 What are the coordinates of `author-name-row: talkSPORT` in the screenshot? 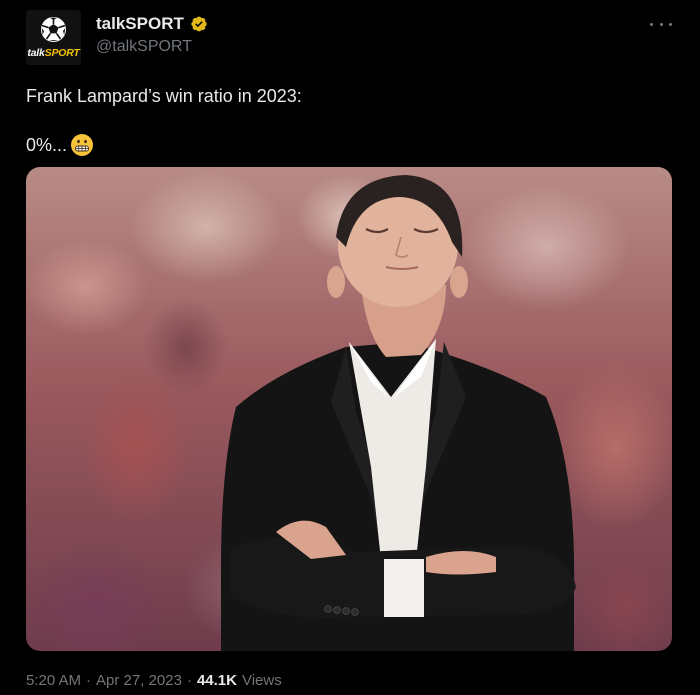 It's located at (152, 24).